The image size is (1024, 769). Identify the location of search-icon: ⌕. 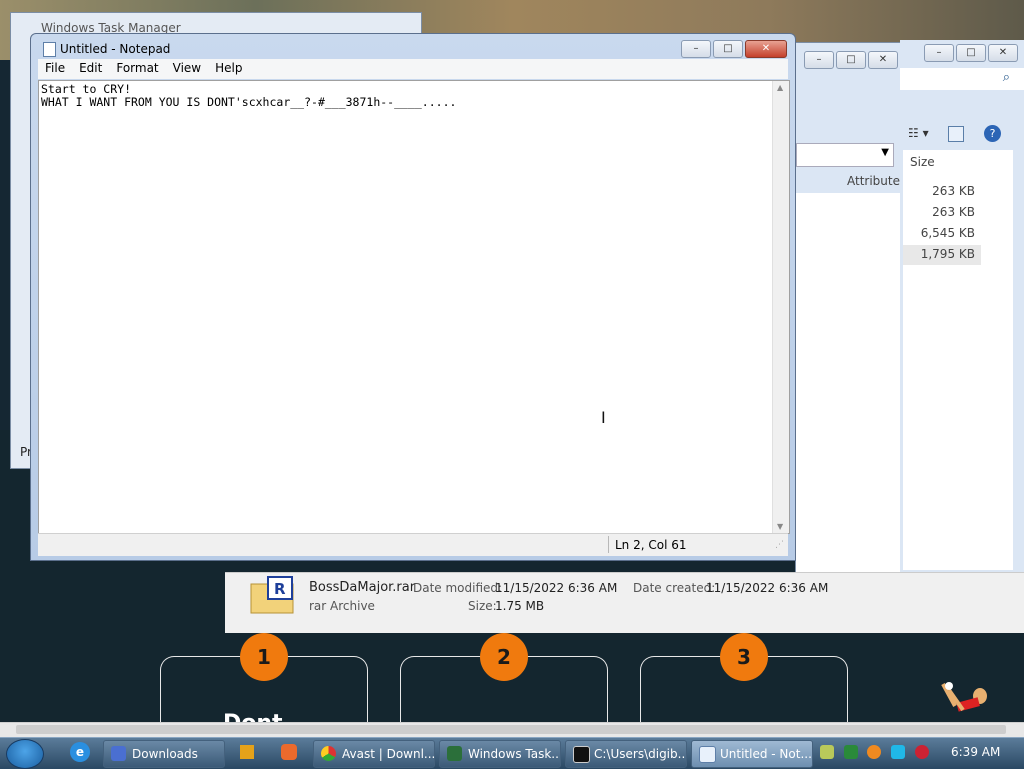
(1006, 77).